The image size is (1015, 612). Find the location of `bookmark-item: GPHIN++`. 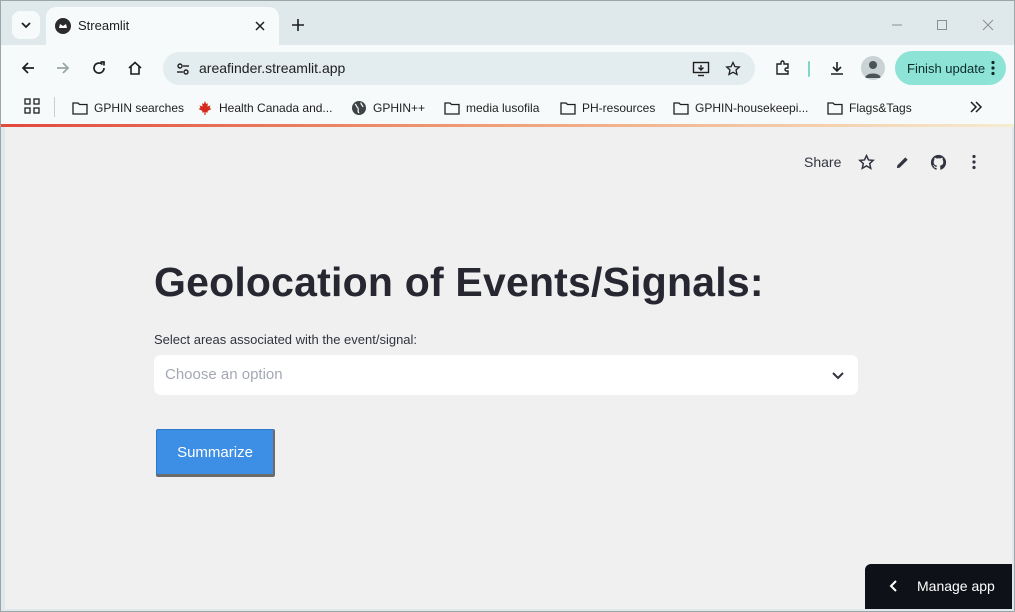

bookmark-item: GPHIN++ is located at coordinates (388, 108).